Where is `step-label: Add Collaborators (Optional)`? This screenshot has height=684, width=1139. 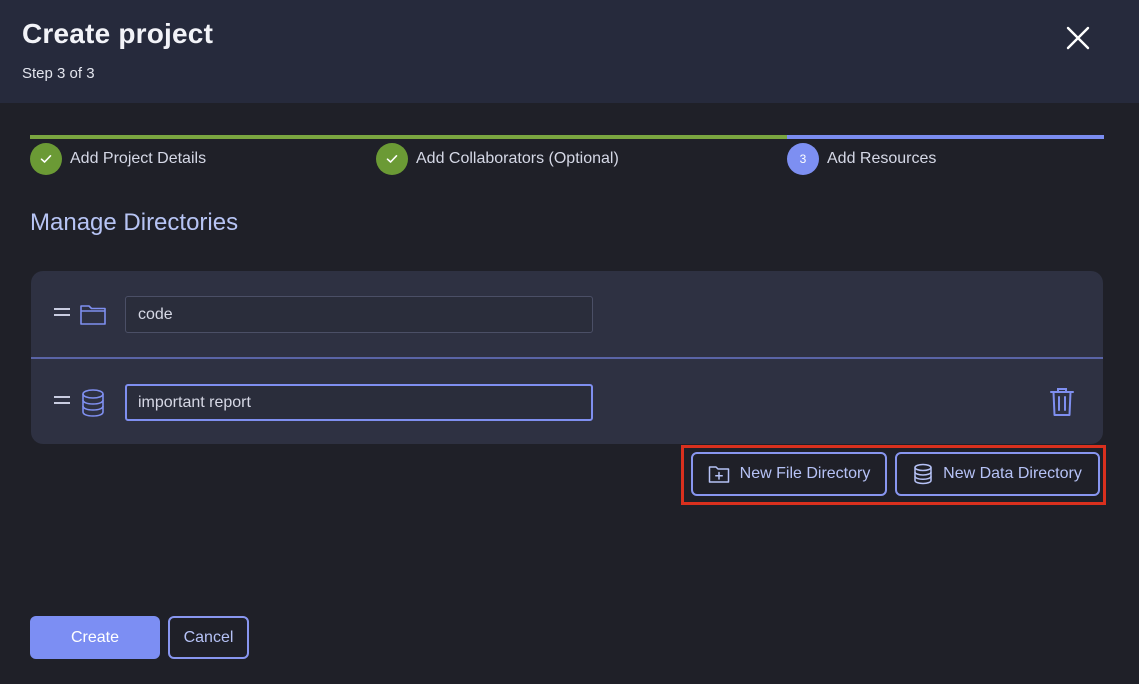 step-label: Add Collaborators (Optional) is located at coordinates (517, 158).